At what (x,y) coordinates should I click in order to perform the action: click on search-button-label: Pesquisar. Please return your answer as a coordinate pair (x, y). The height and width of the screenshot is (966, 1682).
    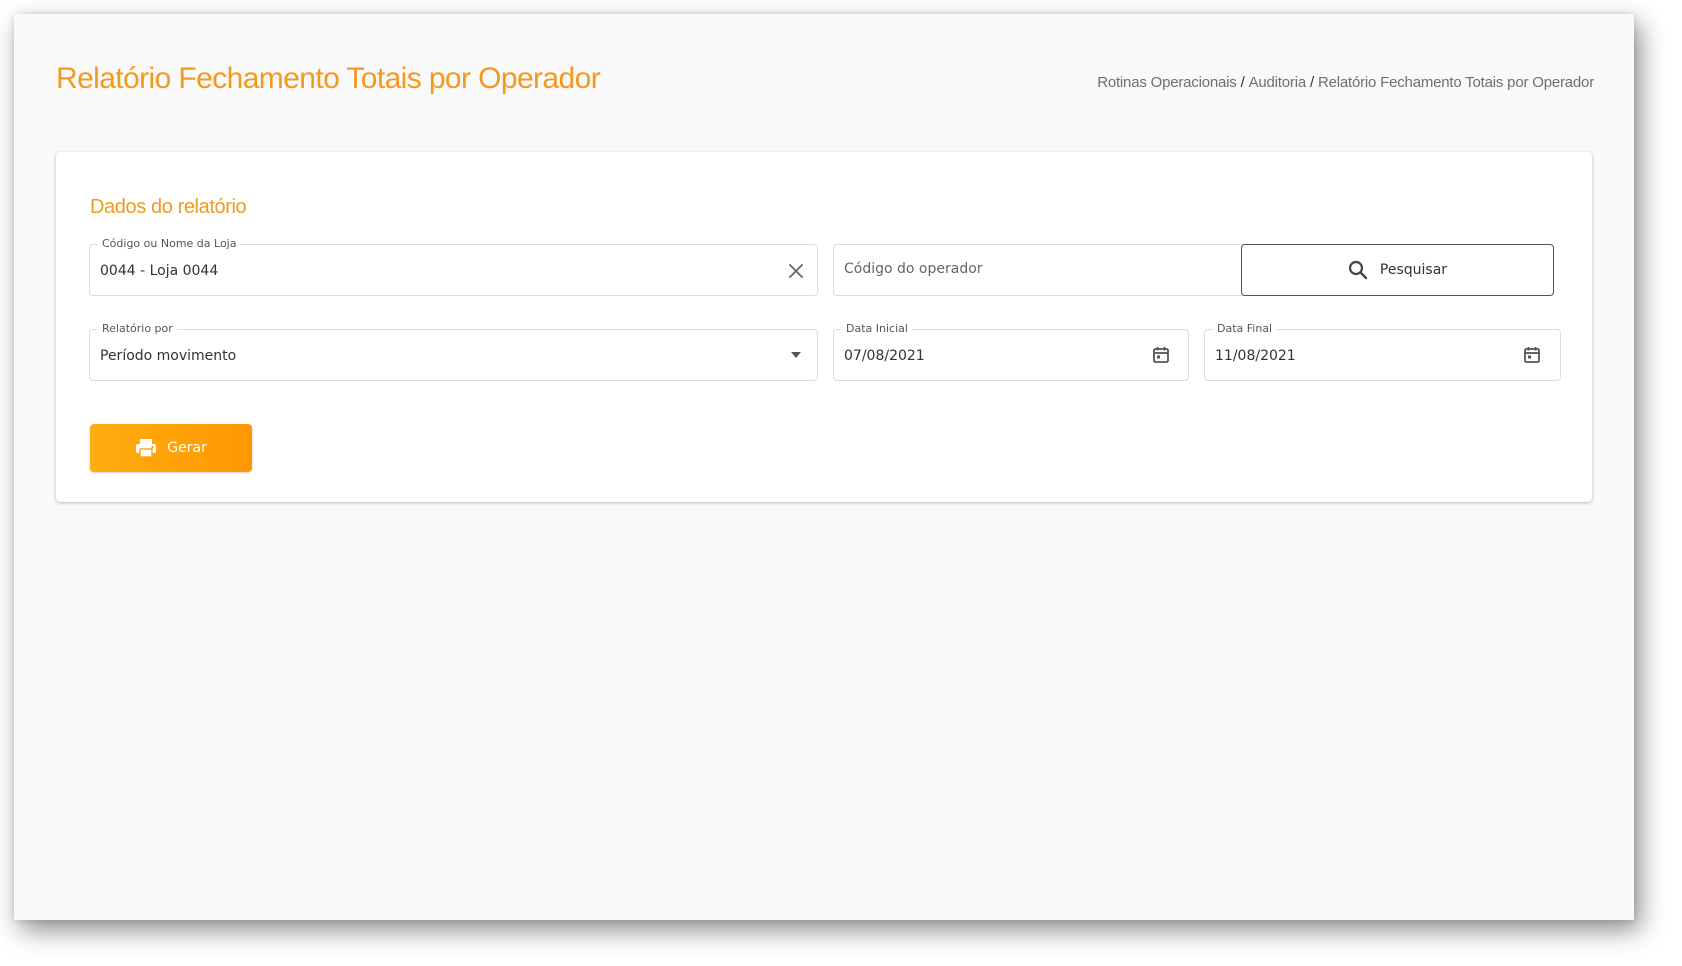
    Looking at the image, I should click on (1413, 270).